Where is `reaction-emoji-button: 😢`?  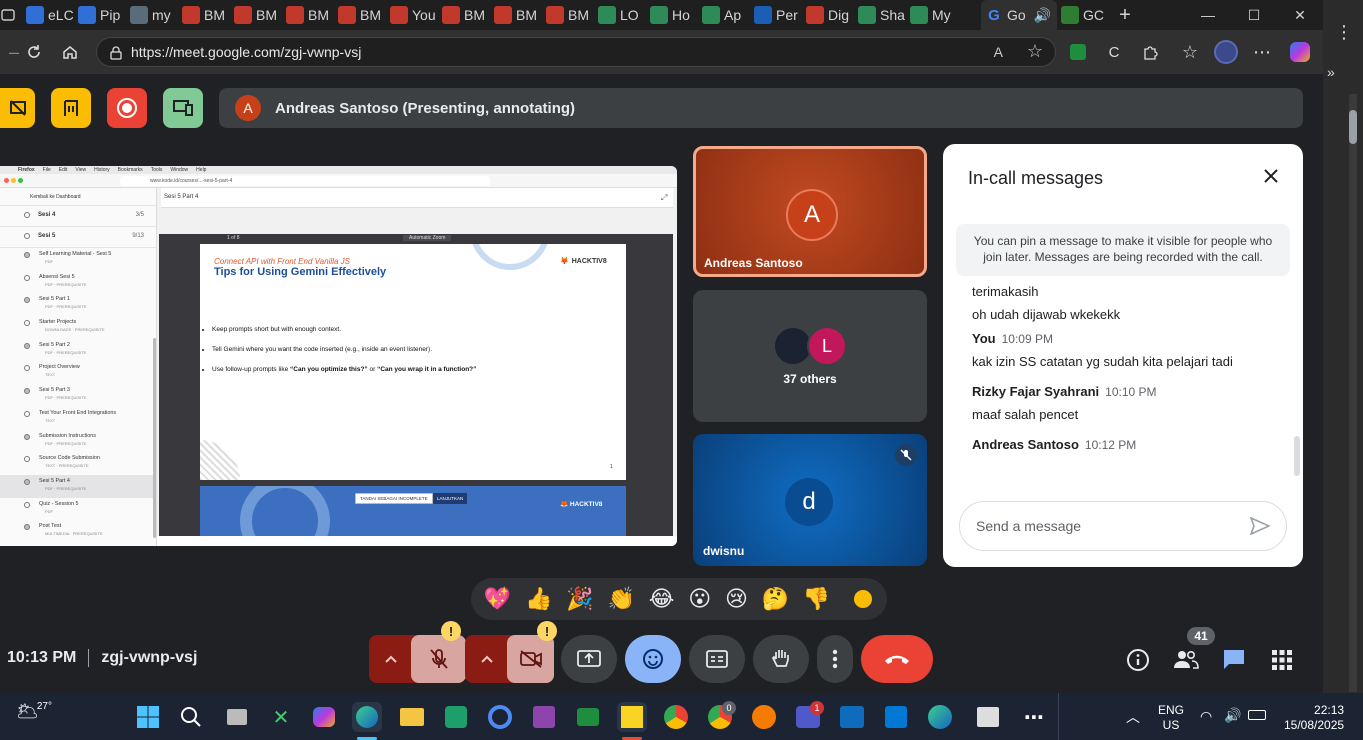
reaction-emoji-button: 😢 is located at coordinates (736, 599).